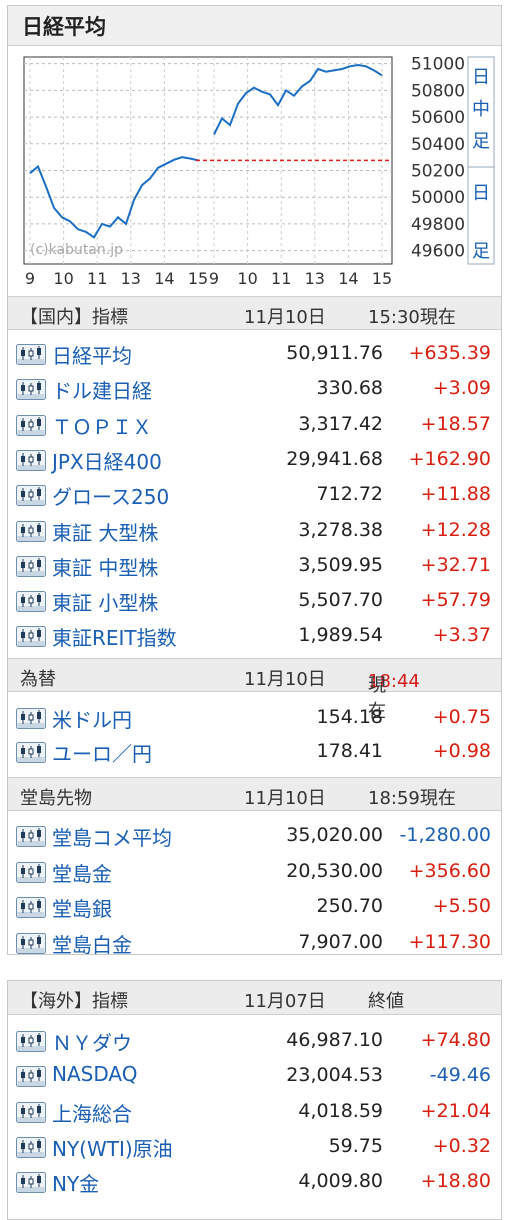 The height and width of the screenshot is (1220, 509). Describe the element at coordinates (340, 941) in the screenshot. I see `dojima-price: 7,907.00` at that location.